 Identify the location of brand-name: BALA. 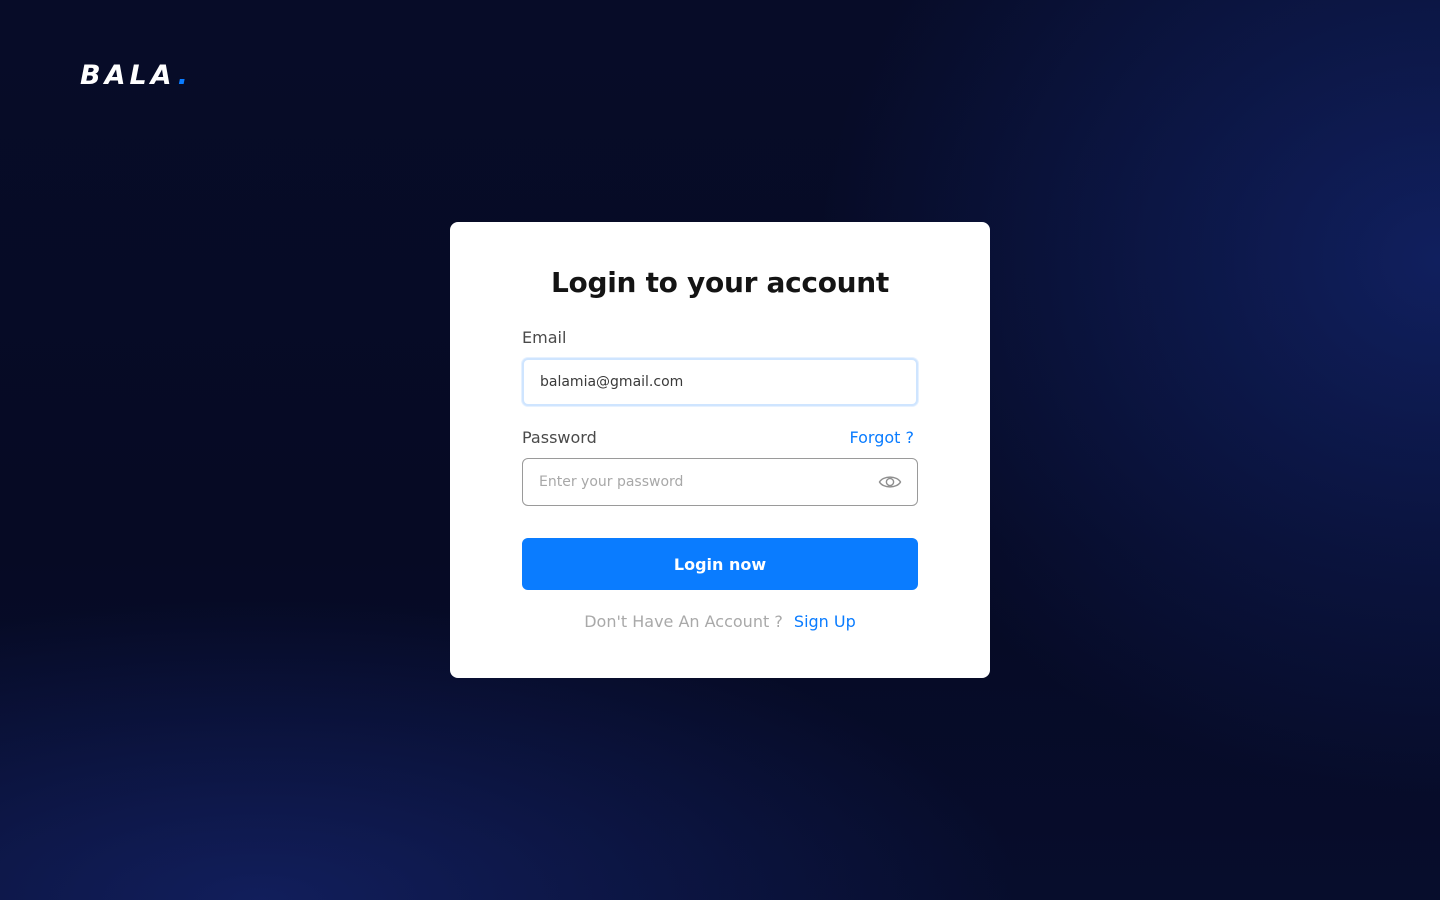
(128, 75).